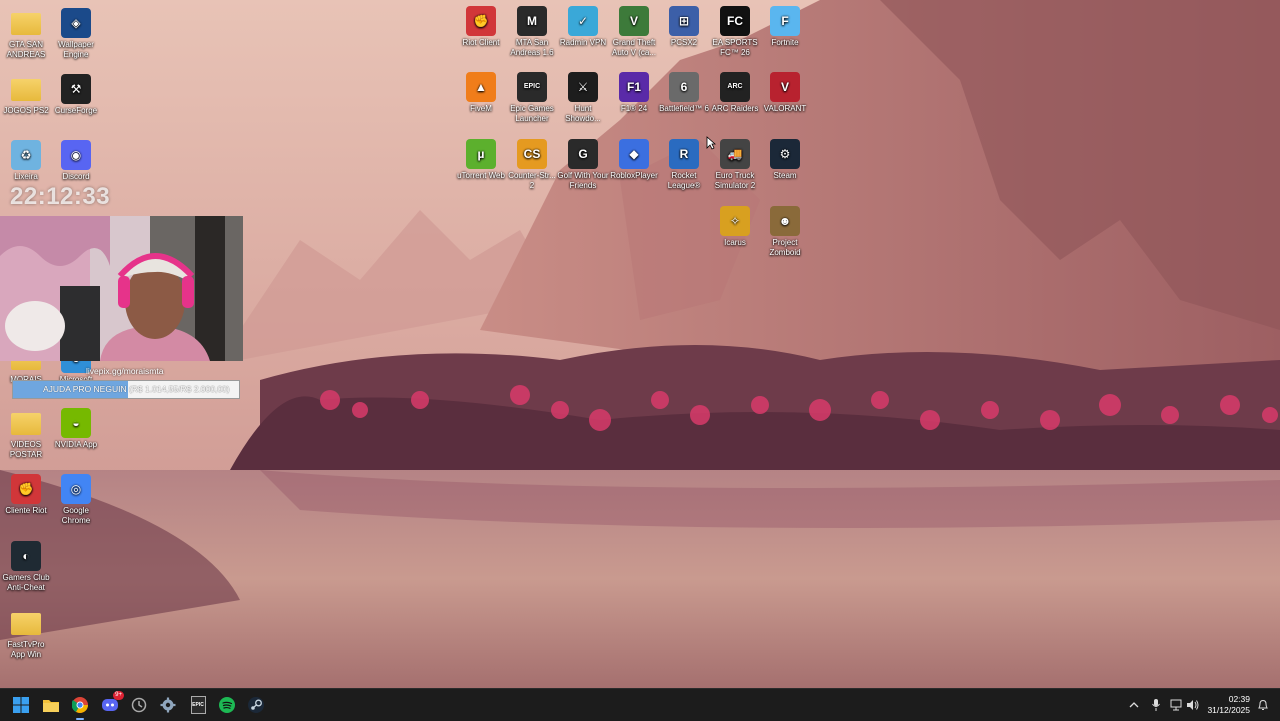 This screenshot has width=1280, height=721. I want to click on stream-clock-overlay: 22:12:33, so click(60, 196).